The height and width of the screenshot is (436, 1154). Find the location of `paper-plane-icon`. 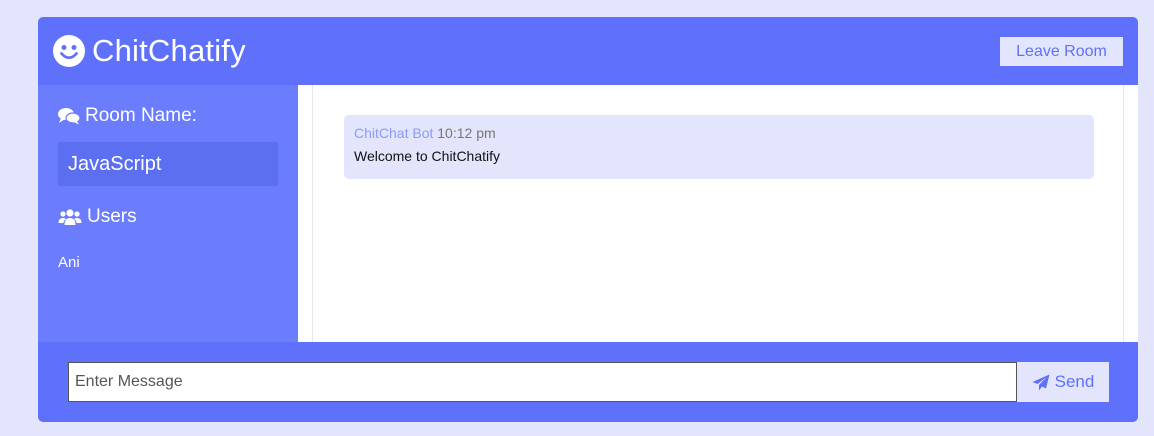

paper-plane-icon is located at coordinates (1041, 382).